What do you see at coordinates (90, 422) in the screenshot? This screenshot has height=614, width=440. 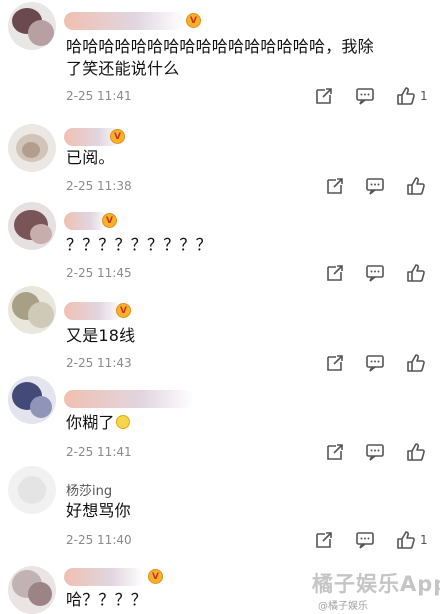 I see `comment-text-content: 你糊了` at bounding box center [90, 422].